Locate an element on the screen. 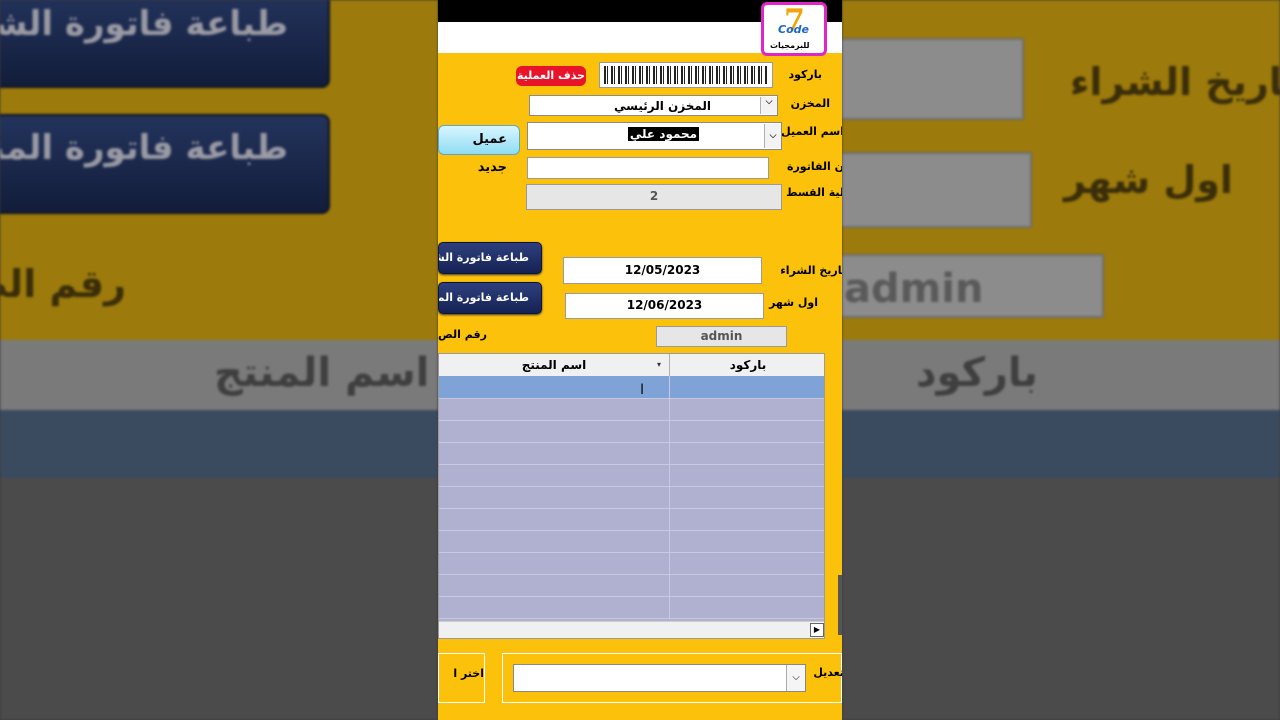 The height and width of the screenshot is (720, 1280). bg-print-monthly: طباعة فاتورة الشه is located at coordinates (165, 44).